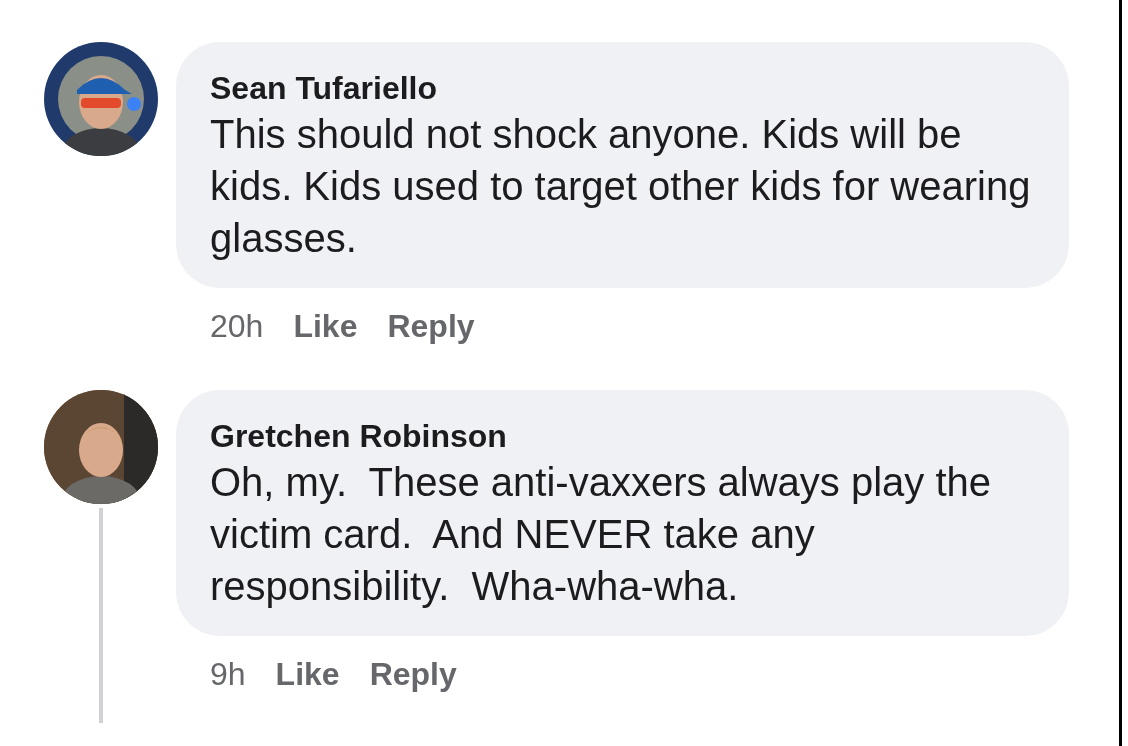 The height and width of the screenshot is (746, 1128). What do you see at coordinates (228, 674) in the screenshot?
I see `timestamp: 9h` at bounding box center [228, 674].